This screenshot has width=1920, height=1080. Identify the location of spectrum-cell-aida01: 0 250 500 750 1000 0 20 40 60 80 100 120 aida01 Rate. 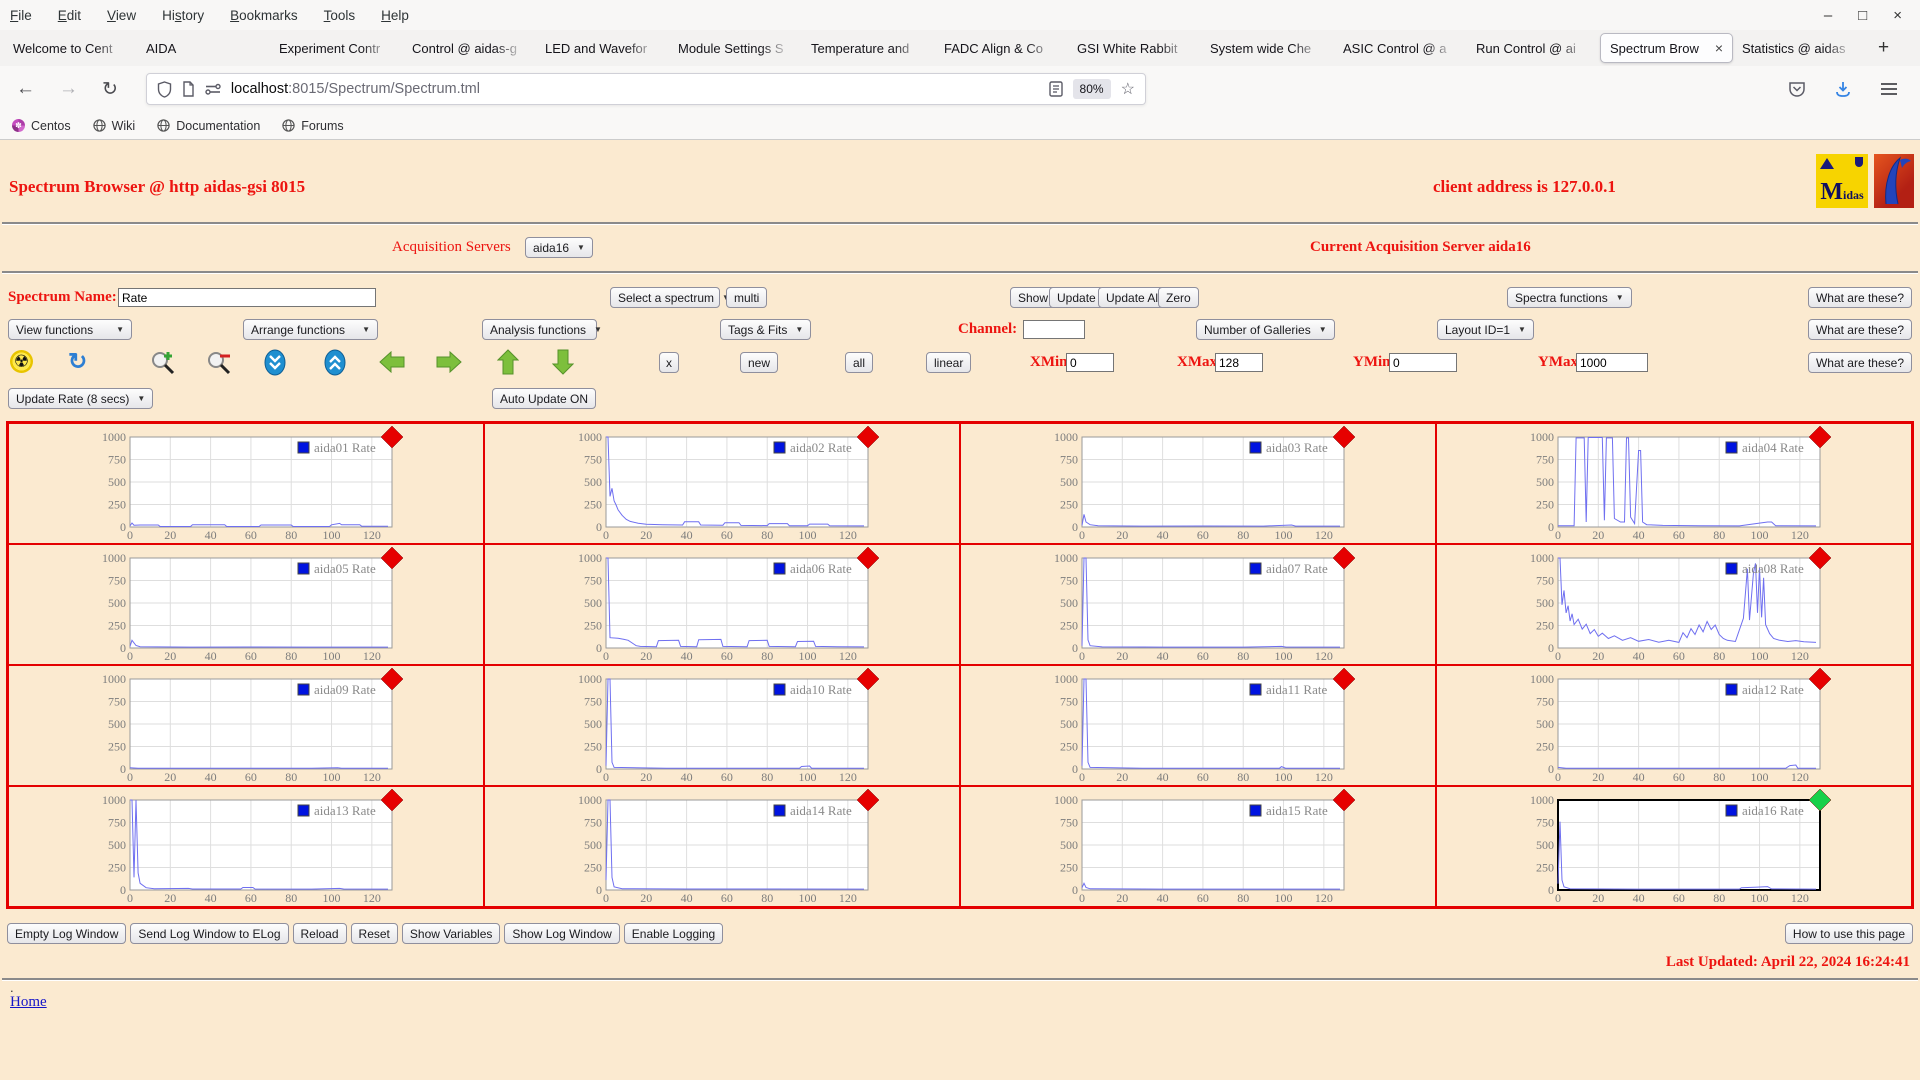
(246, 483).